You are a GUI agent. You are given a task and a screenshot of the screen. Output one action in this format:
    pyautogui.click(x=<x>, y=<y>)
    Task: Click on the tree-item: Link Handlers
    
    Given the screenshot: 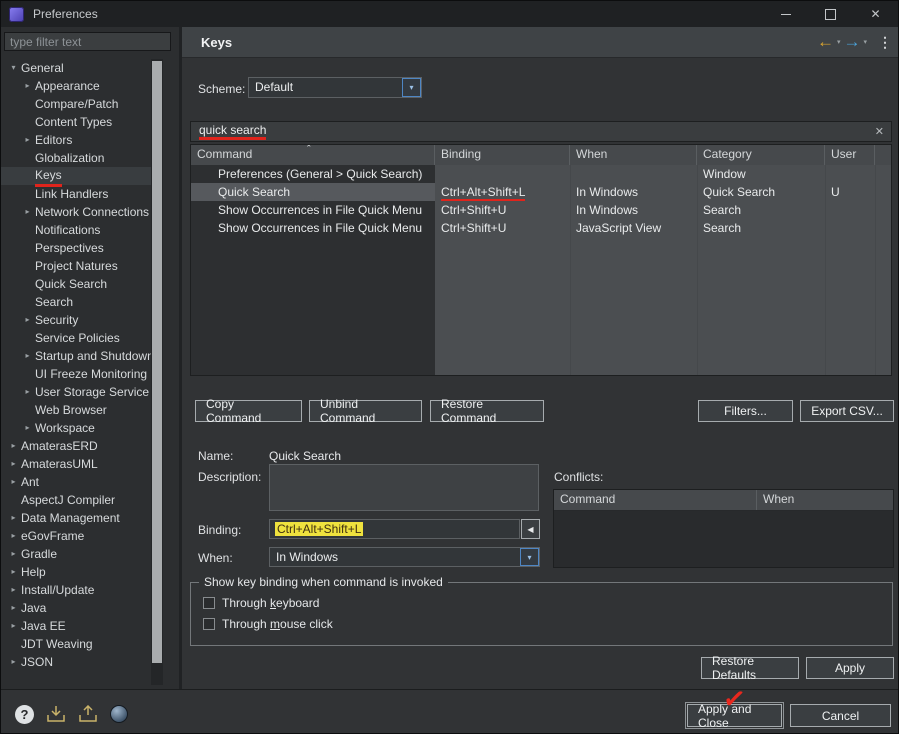 What is the action you would take?
    pyautogui.click(x=76, y=194)
    